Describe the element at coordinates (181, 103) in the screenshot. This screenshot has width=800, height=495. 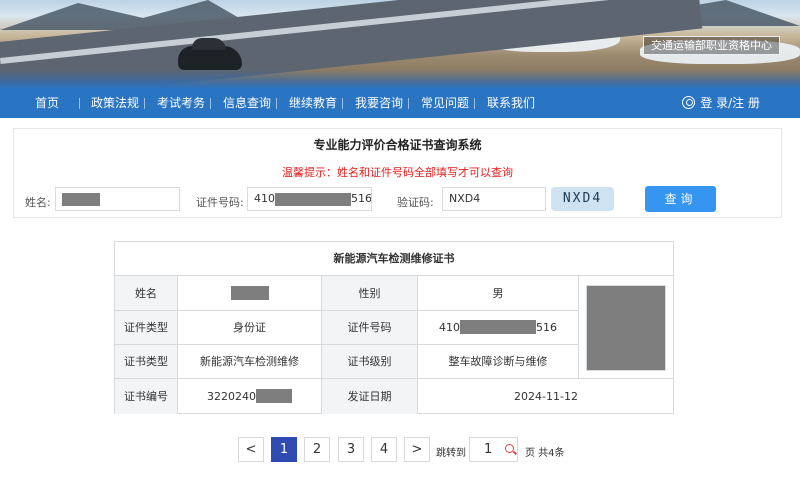
I see `nav-item-exam: 考试考务` at that location.